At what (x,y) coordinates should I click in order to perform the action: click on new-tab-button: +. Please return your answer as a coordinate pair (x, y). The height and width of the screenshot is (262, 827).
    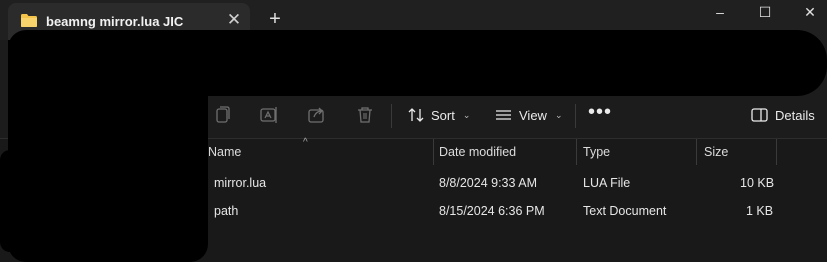
    Looking at the image, I should click on (275, 19).